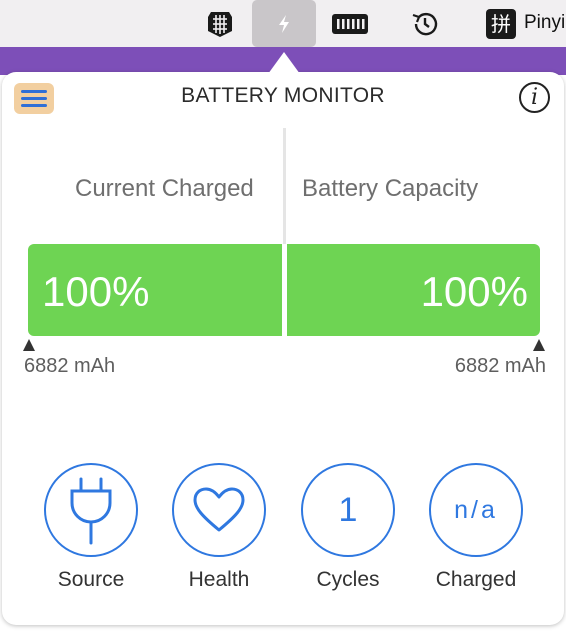 This screenshot has height=638, width=566. I want to click on info-icon: i, so click(534, 97).